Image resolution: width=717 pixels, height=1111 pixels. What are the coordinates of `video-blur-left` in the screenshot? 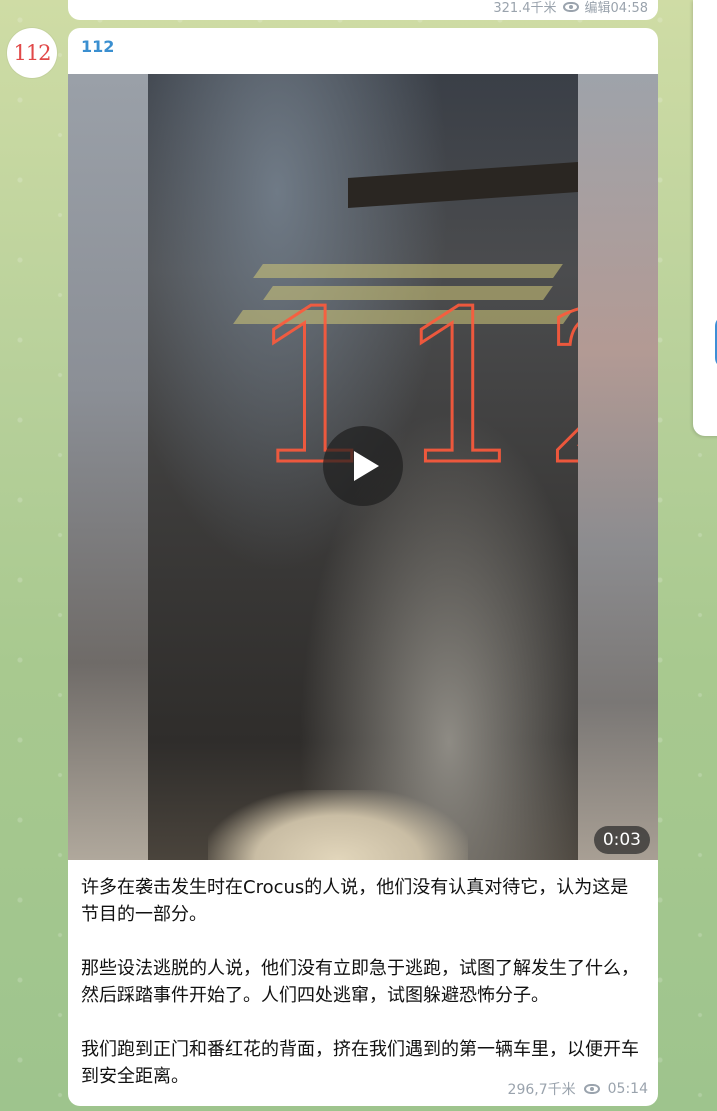 It's located at (108, 467).